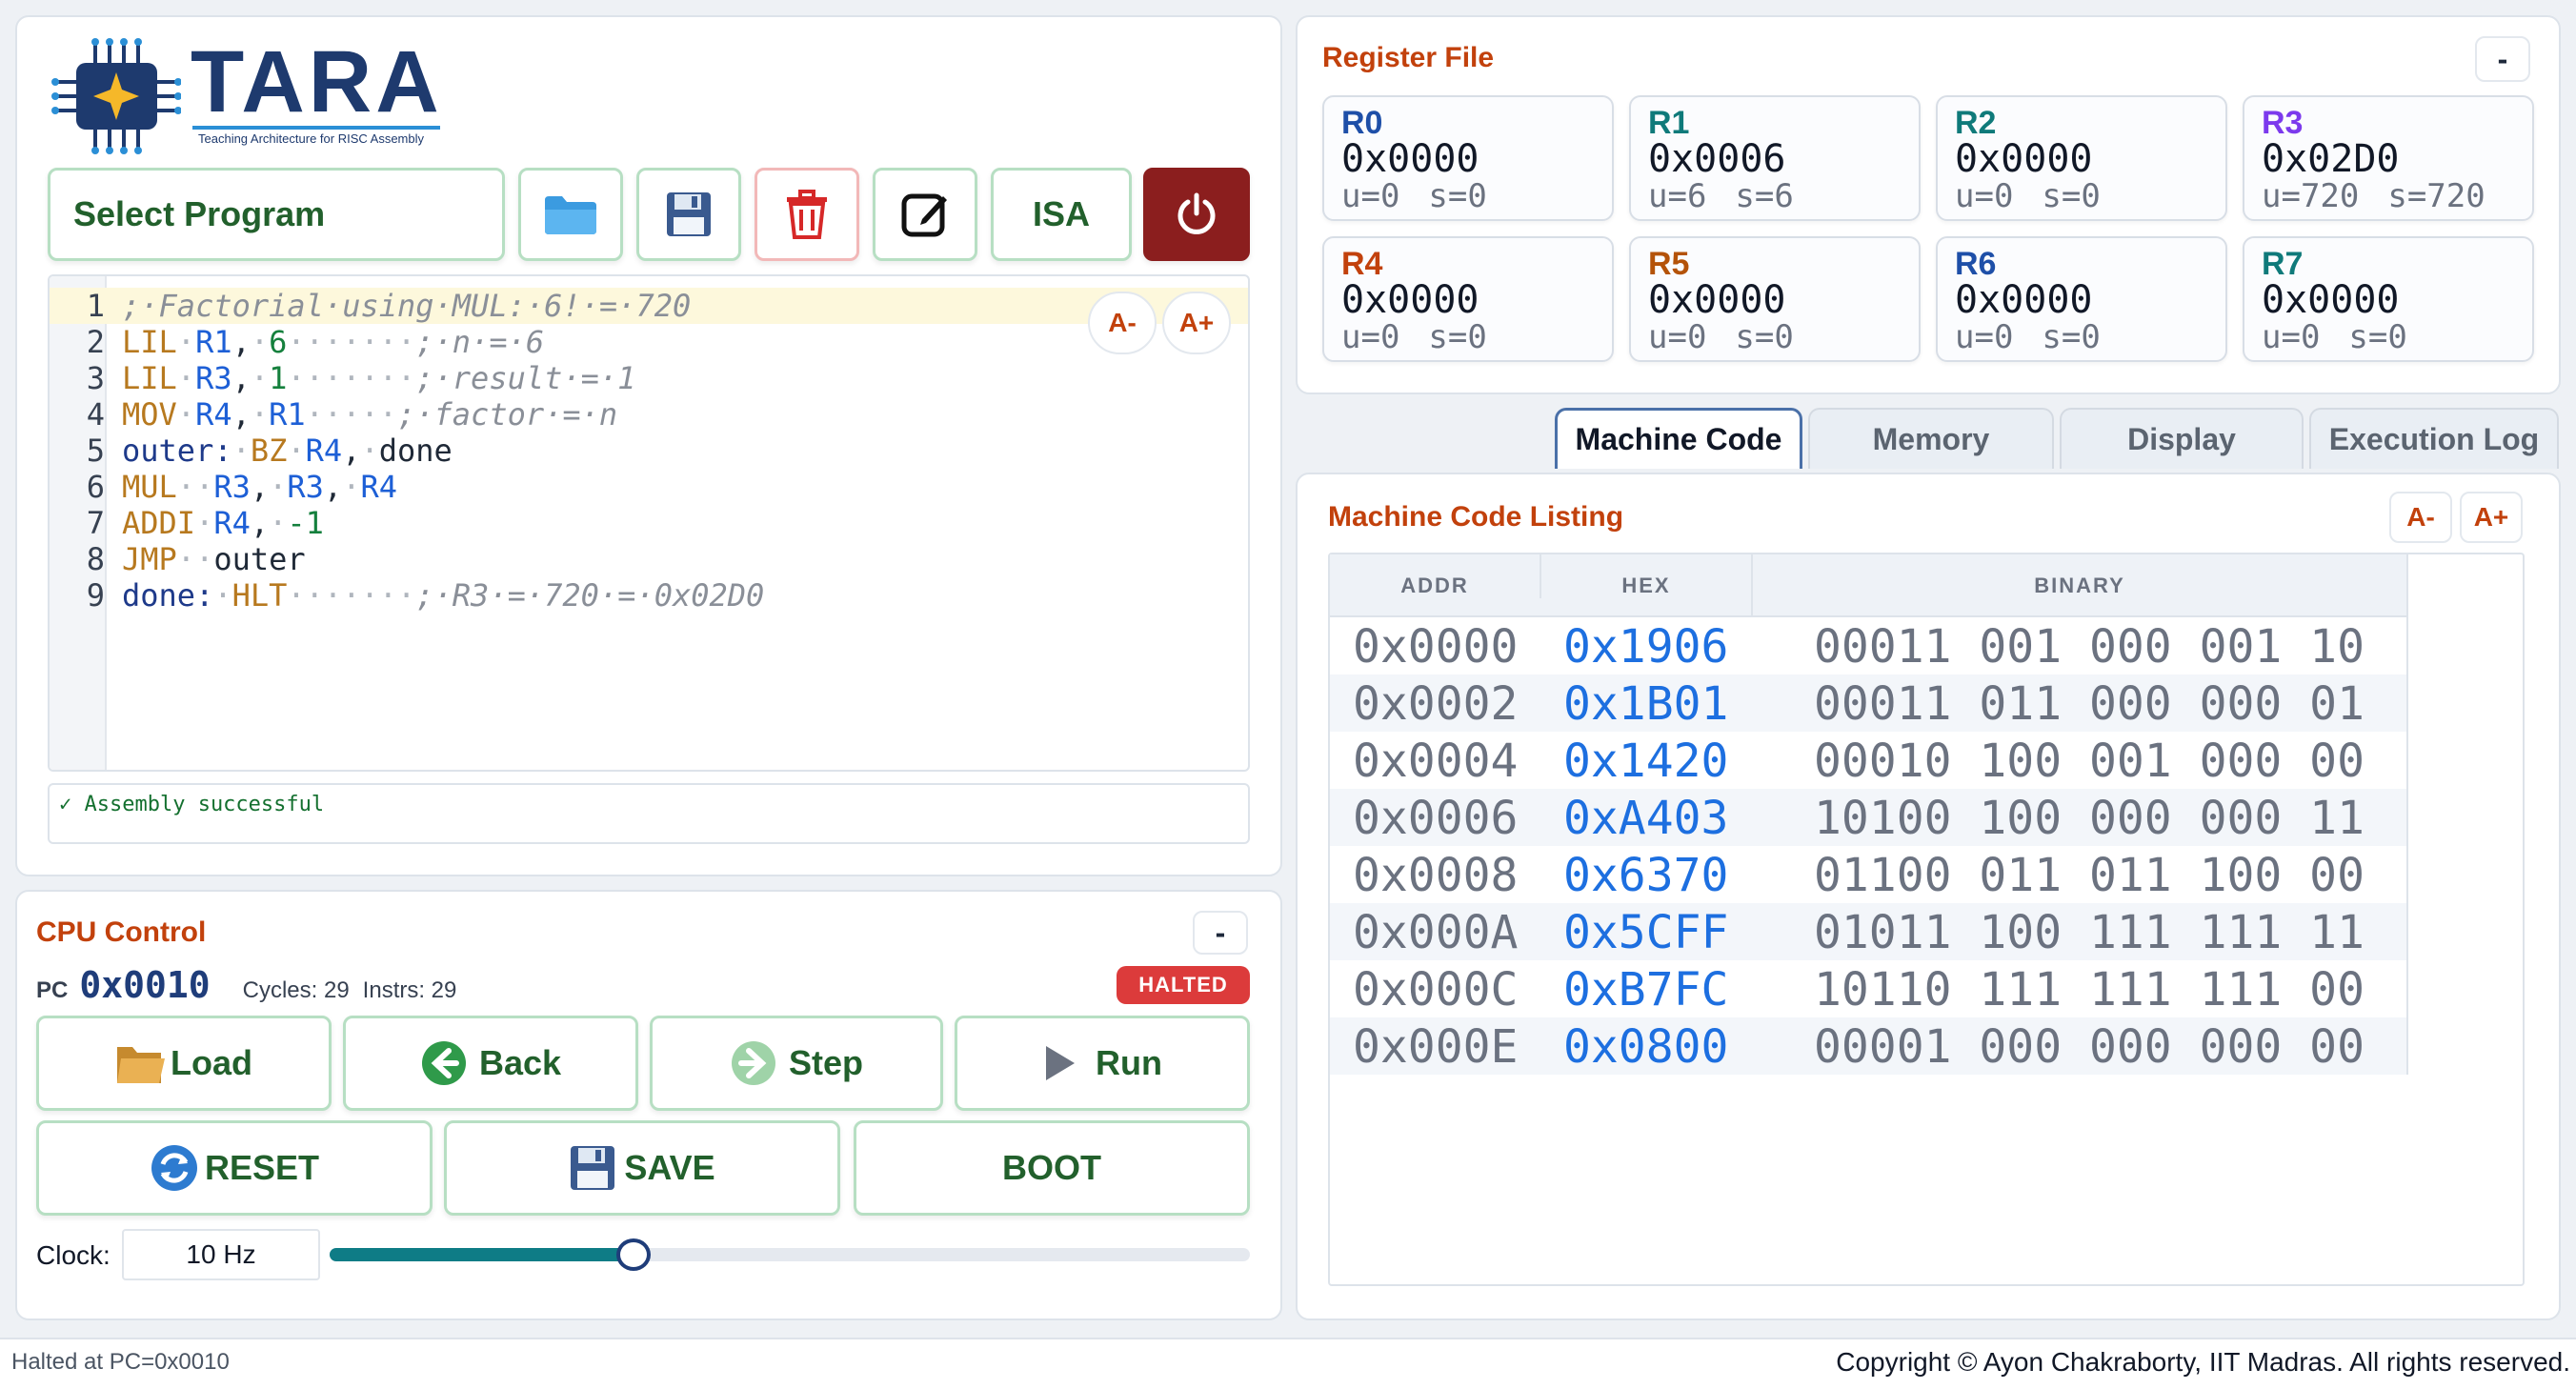 The height and width of the screenshot is (1389, 2576). Describe the element at coordinates (1869, 931) in the screenshot. I see `table-row: 0x000A 0x5CFF 01011 100 111 111 11` at that location.